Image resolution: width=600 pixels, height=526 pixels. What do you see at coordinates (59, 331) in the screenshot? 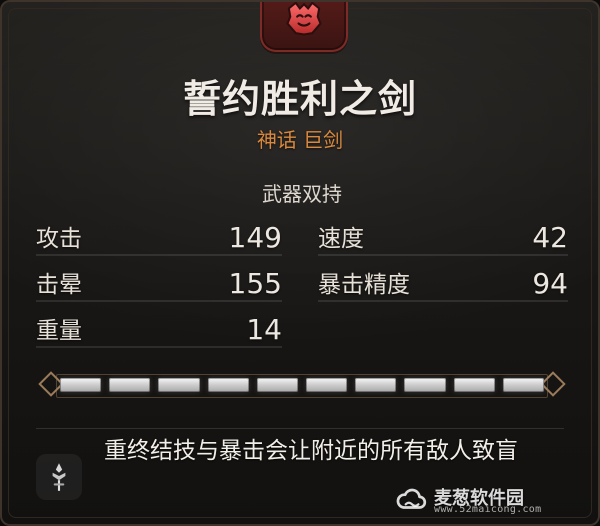
I see `stat-label: 重量` at bounding box center [59, 331].